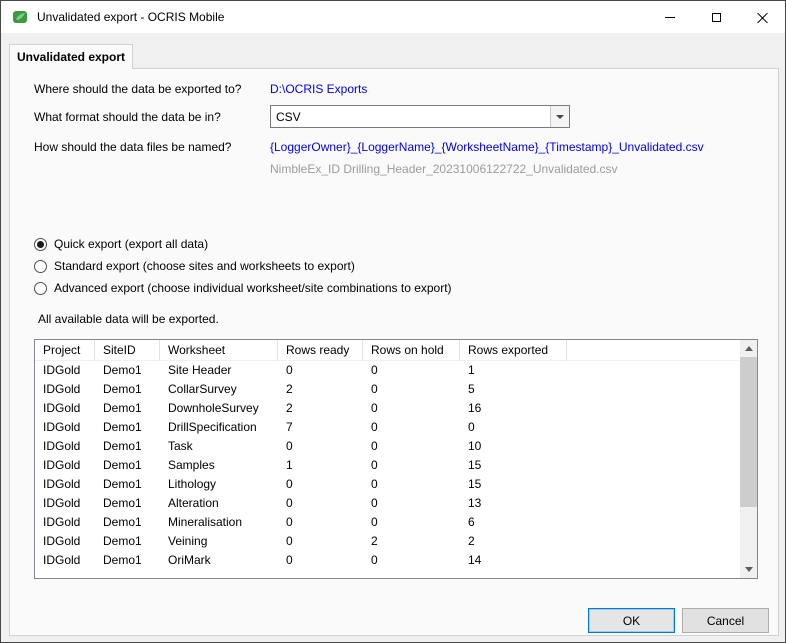  What do you see at coordinates (513, 350) in the screenshot?
I see `column-header: Rows exported` at bounding box center [513, 350].